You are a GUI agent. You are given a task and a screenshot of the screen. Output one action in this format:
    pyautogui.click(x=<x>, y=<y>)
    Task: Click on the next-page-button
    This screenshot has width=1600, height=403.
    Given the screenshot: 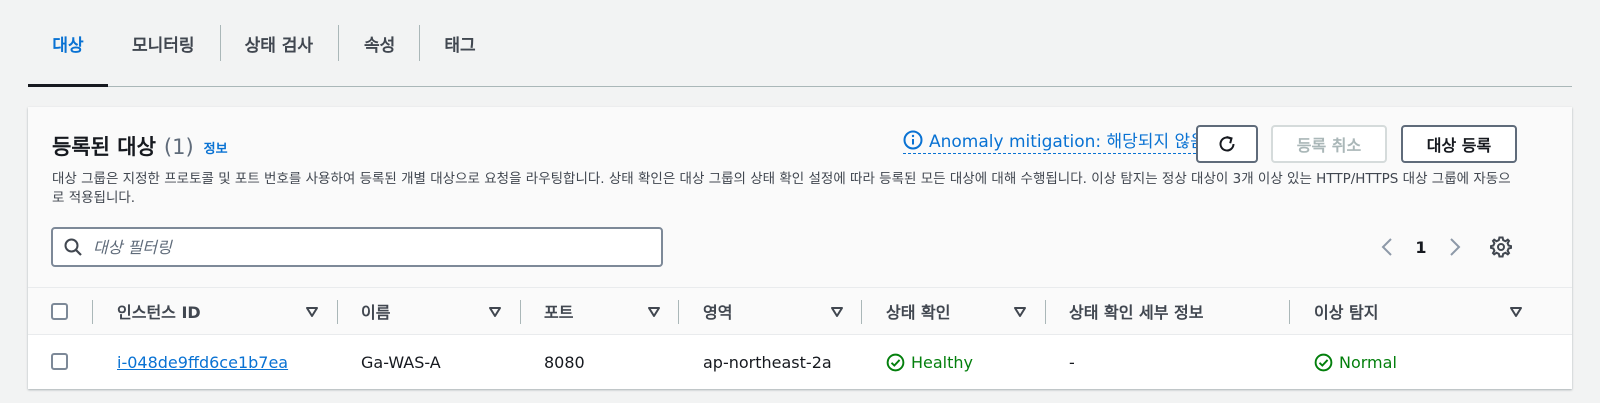 What is the action you would take?
    pyautogui.click(x=1455, y=247)
    